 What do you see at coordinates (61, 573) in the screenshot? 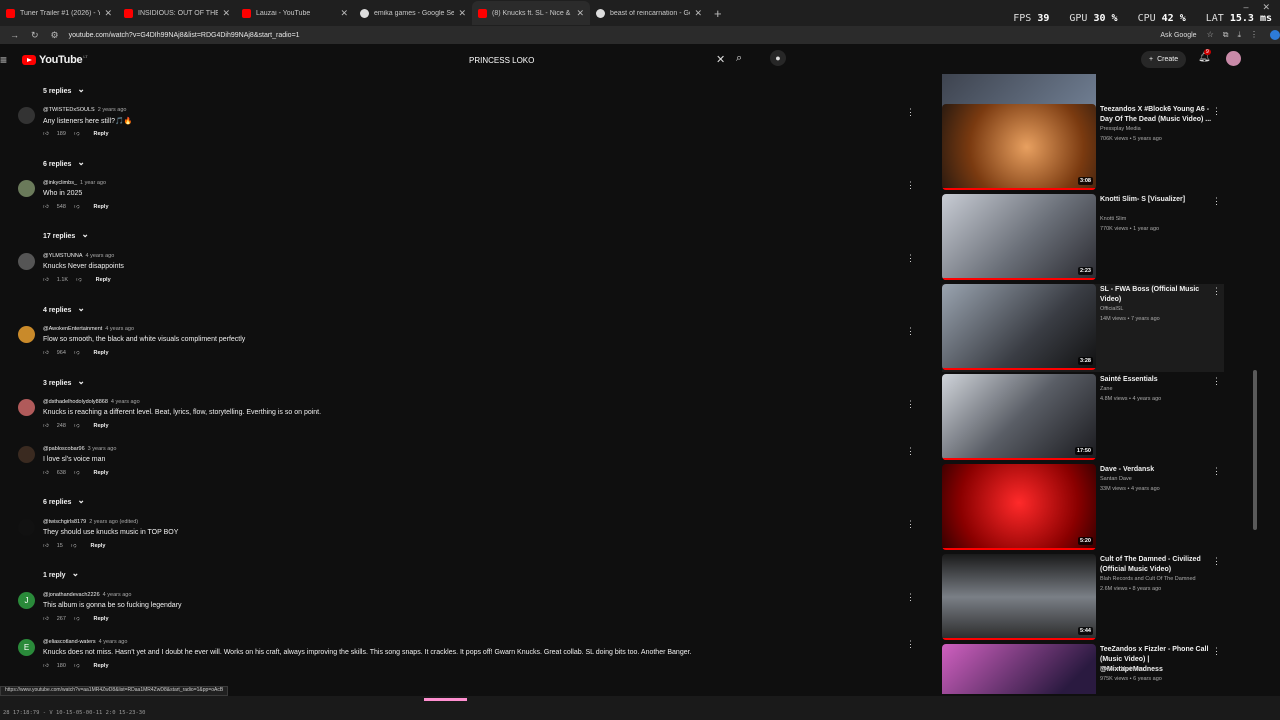
I see `replies-toggle: 1 reply ⌄` at bounding box center [61, 573].